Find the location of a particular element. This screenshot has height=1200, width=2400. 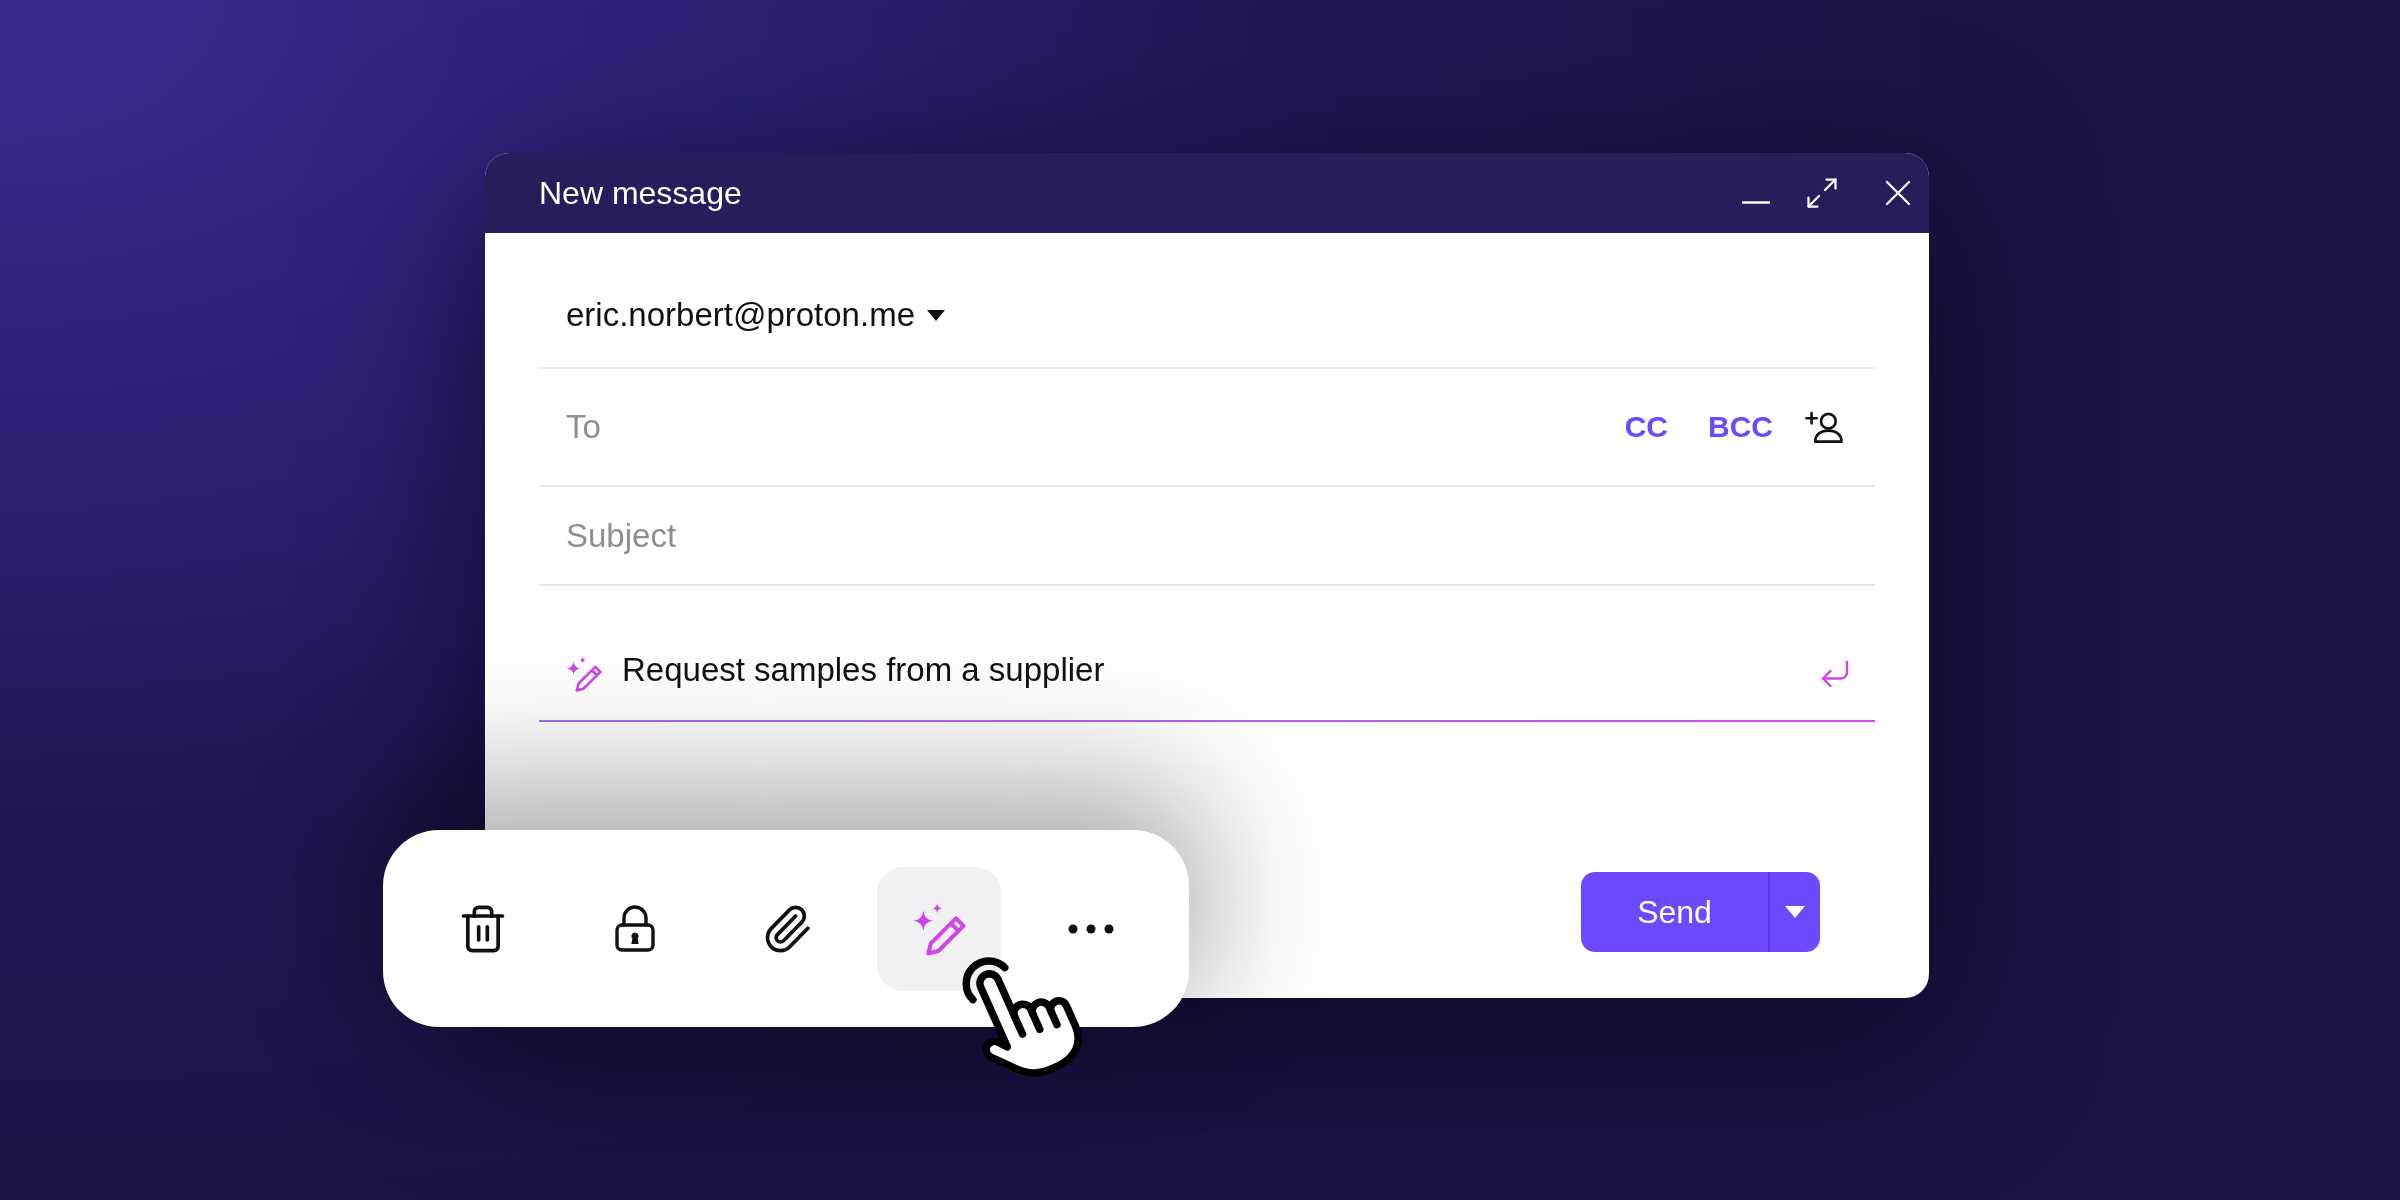

subject-field: Subject is located at coordinates (1204, 535).